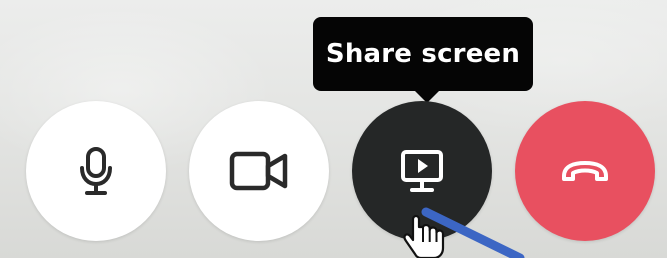 This screenshot has width=667, height=258. I want to click on mute-microphone-button, so click(96, 171).